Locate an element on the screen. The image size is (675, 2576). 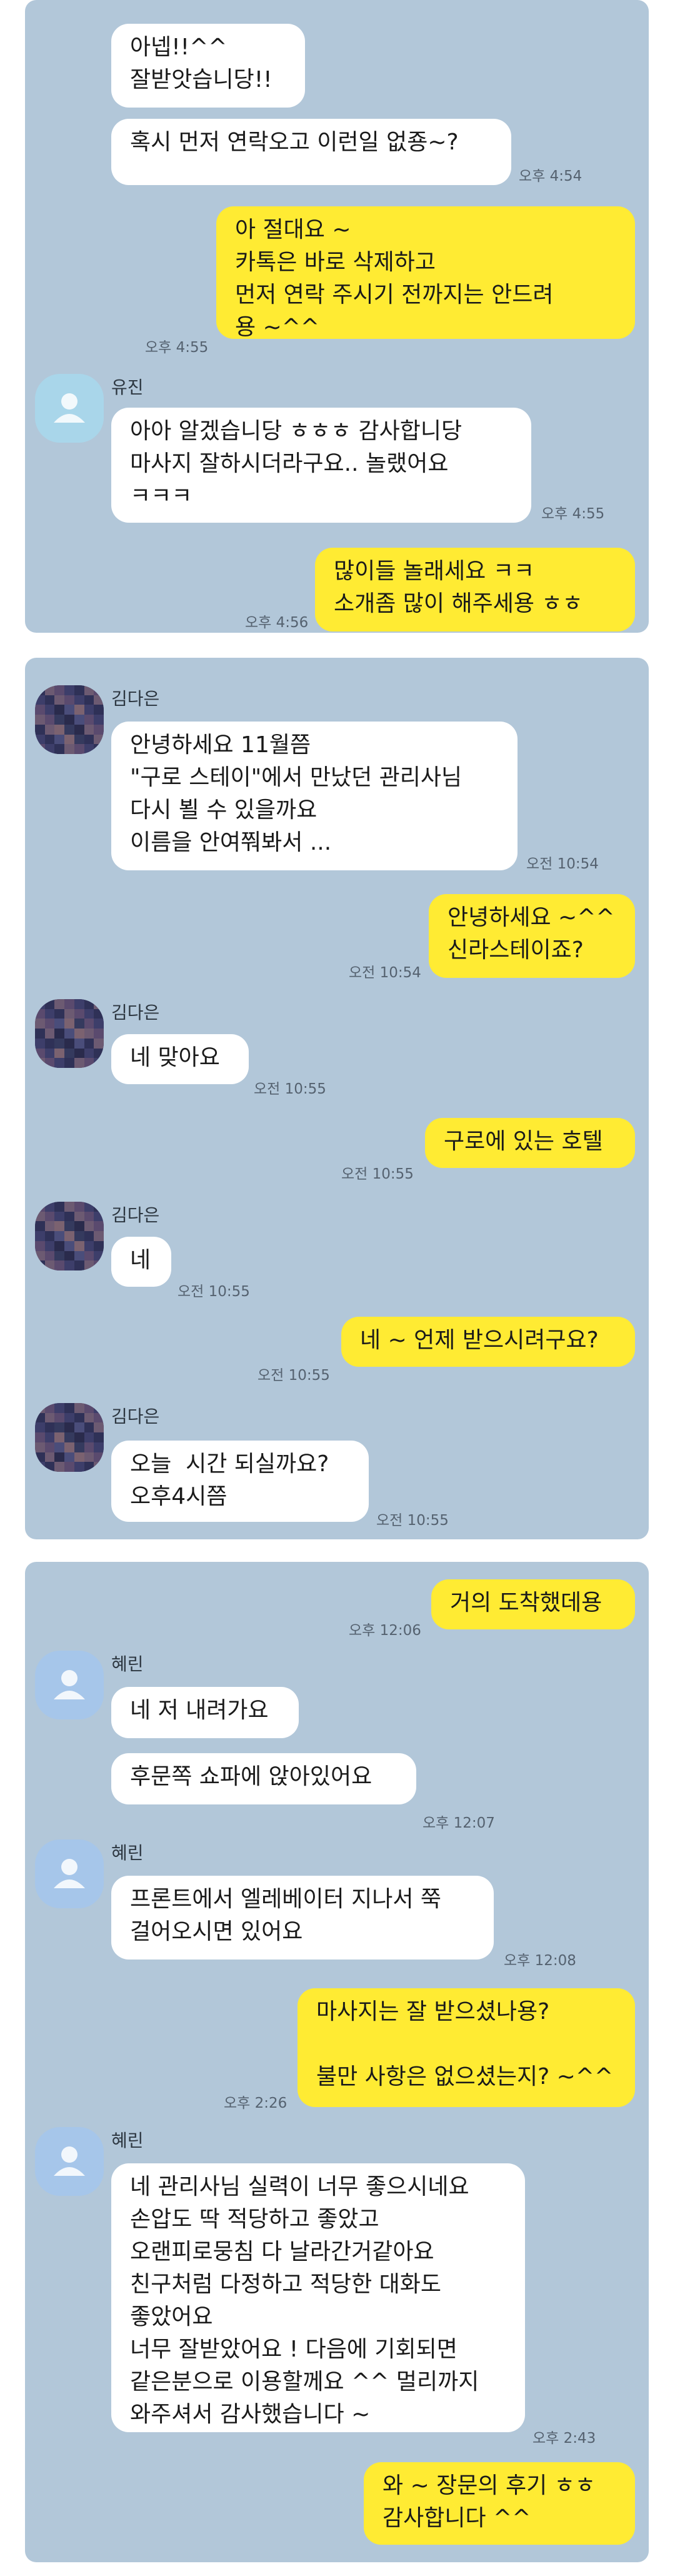
message-time: 오후 12:06 is located at coordinates (385, 1631).